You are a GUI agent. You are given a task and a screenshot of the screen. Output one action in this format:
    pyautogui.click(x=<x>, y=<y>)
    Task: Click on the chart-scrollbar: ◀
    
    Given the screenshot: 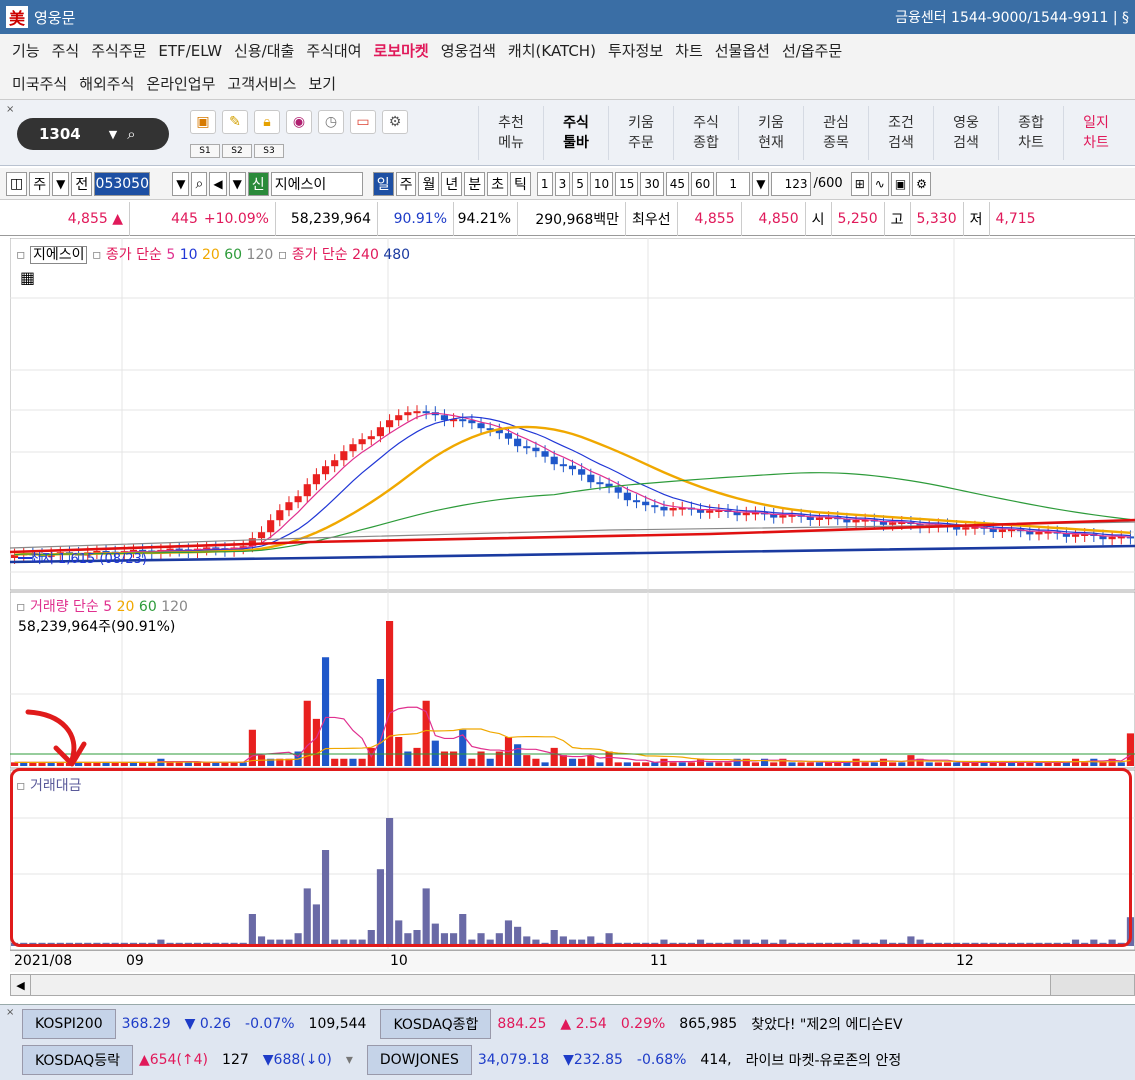 What is the action you would take?
    pyautogui.click(x=572, y=985)
    